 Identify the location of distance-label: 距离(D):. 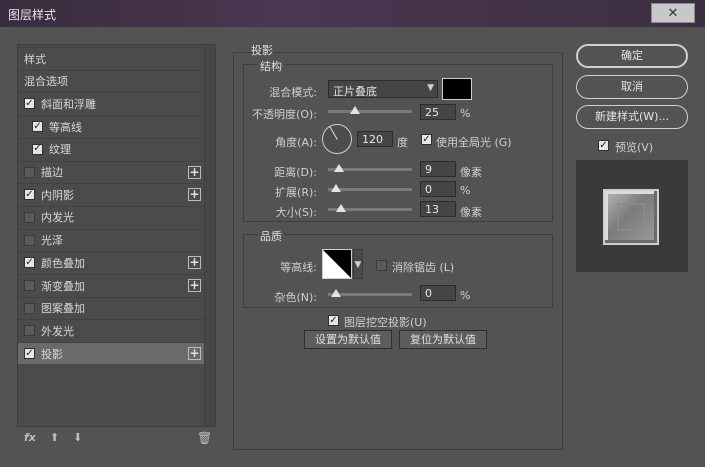
(295, 172).